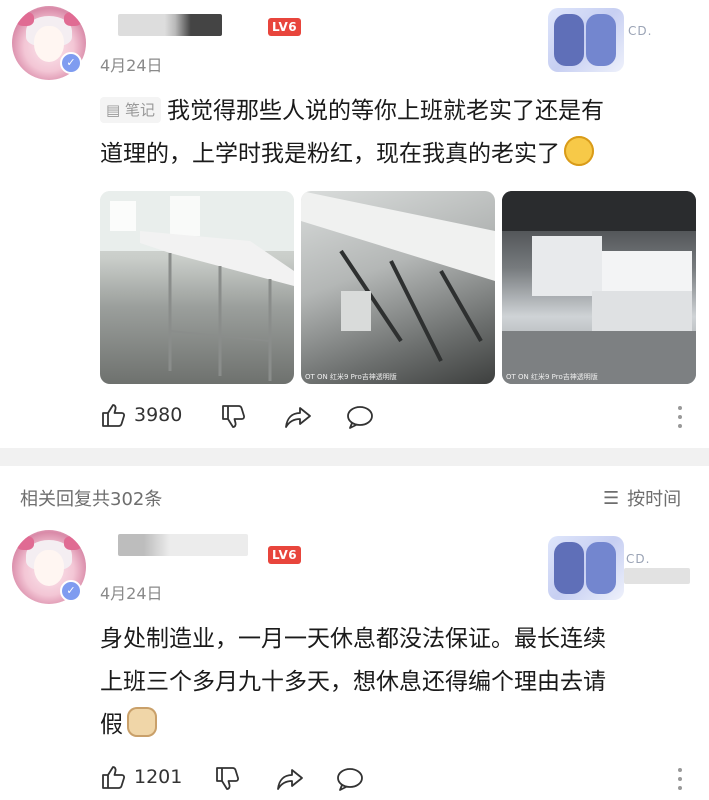  I want to click on post-text-line-2: 道理的，上学时我是粉红，现在我真的老实了, so click(330, 154).